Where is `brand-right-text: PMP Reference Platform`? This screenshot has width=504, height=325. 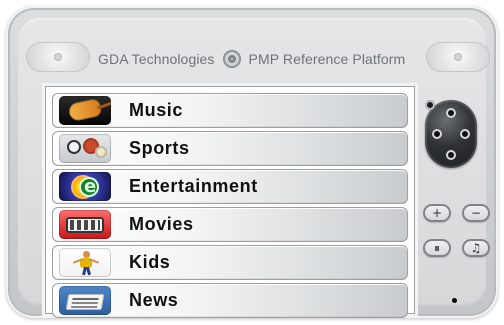
brand-right-text: PMP Reference Platform is located at coordinates (327, 59).